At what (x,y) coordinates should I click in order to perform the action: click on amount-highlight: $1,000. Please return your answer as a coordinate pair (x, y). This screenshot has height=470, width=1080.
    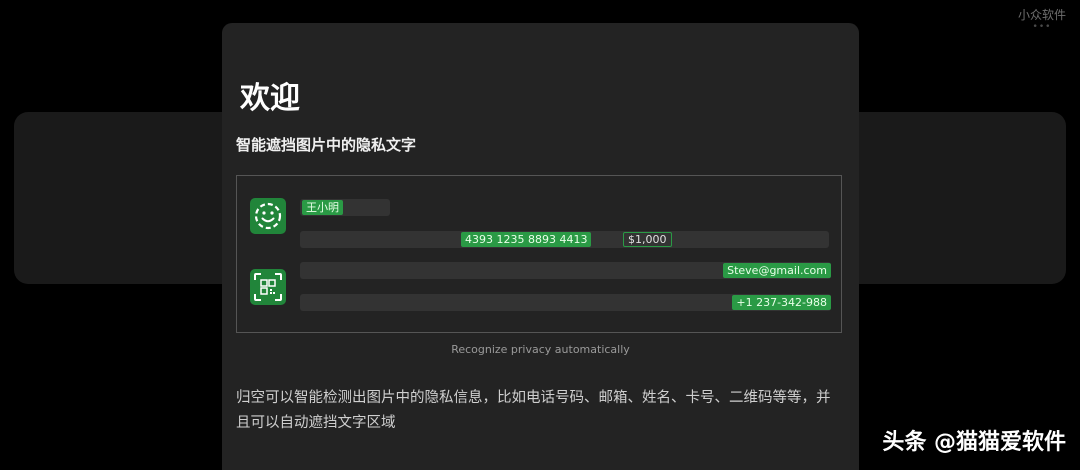
    Looking at the image, I should click on (647, 239).